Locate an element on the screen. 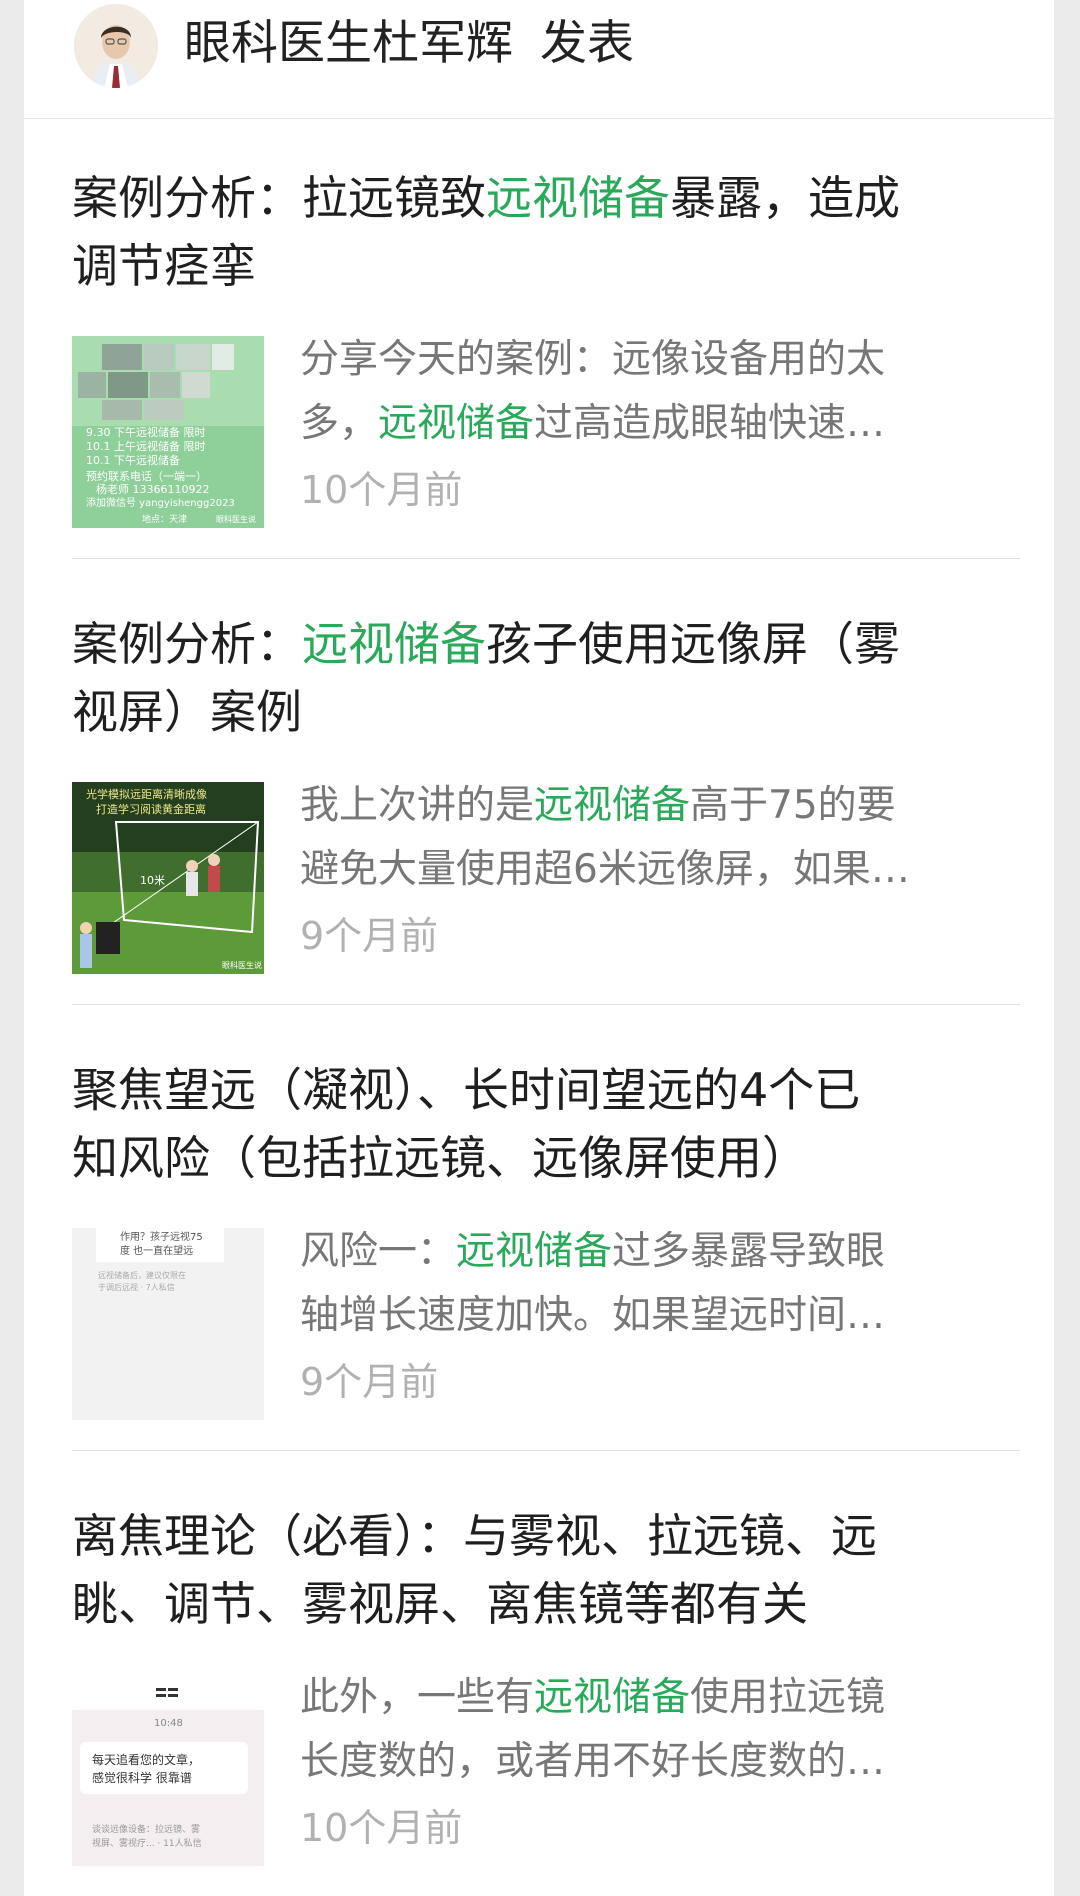  author-header: 眼科医生杜军辉 发表 is located at coordinates (539, 59).